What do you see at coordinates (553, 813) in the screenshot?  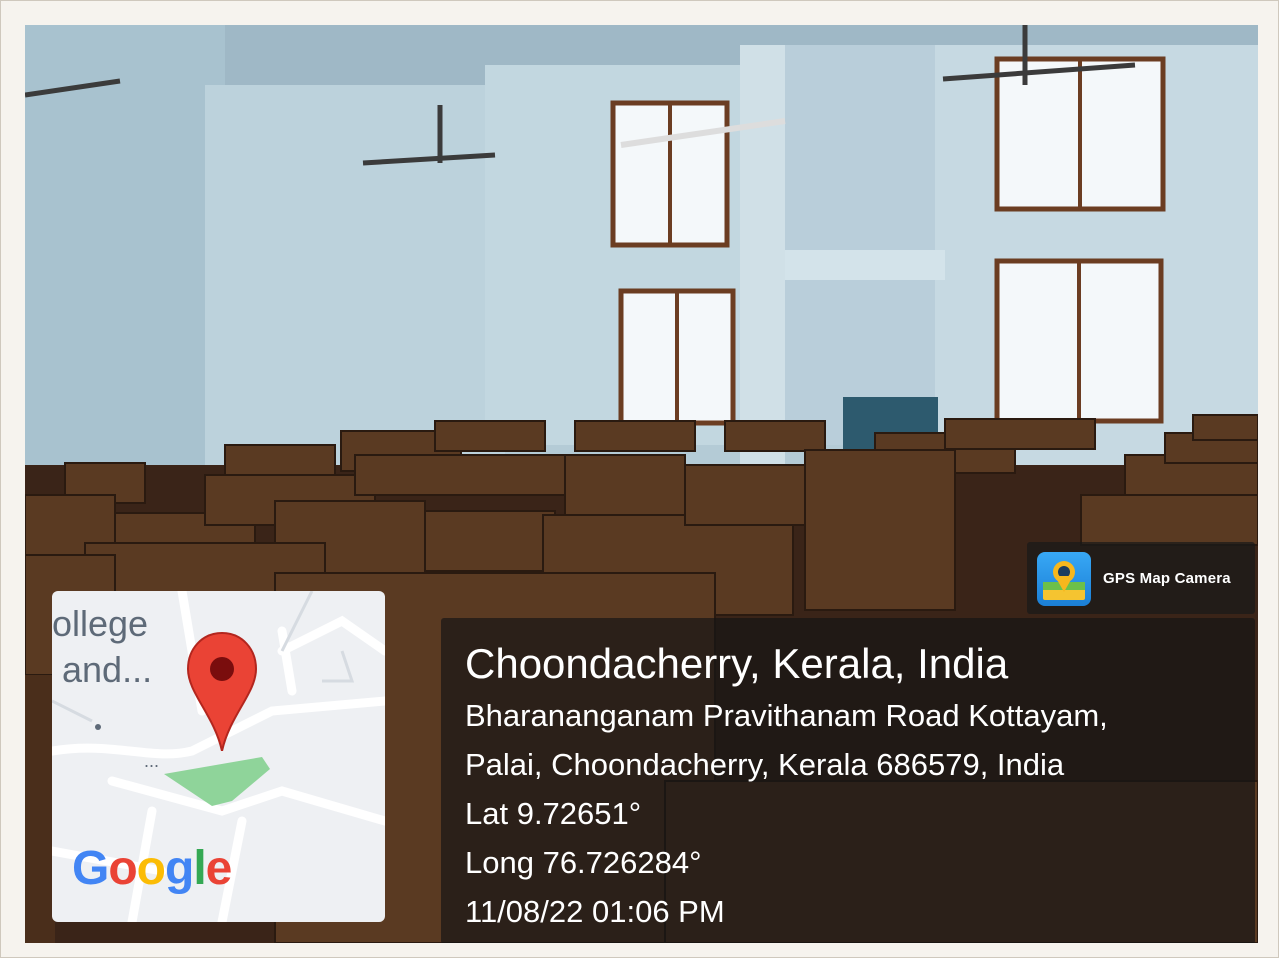 I see `latitude: Lat 9.72651°` at bounding box center [553, 813].